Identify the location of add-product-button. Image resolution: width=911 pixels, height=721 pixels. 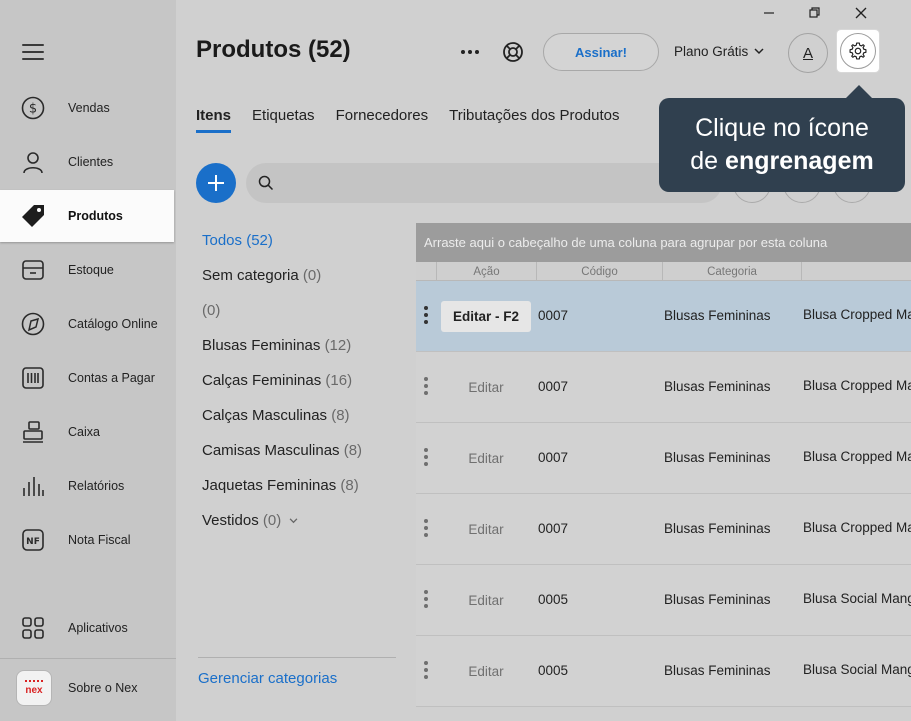
(216, 183).